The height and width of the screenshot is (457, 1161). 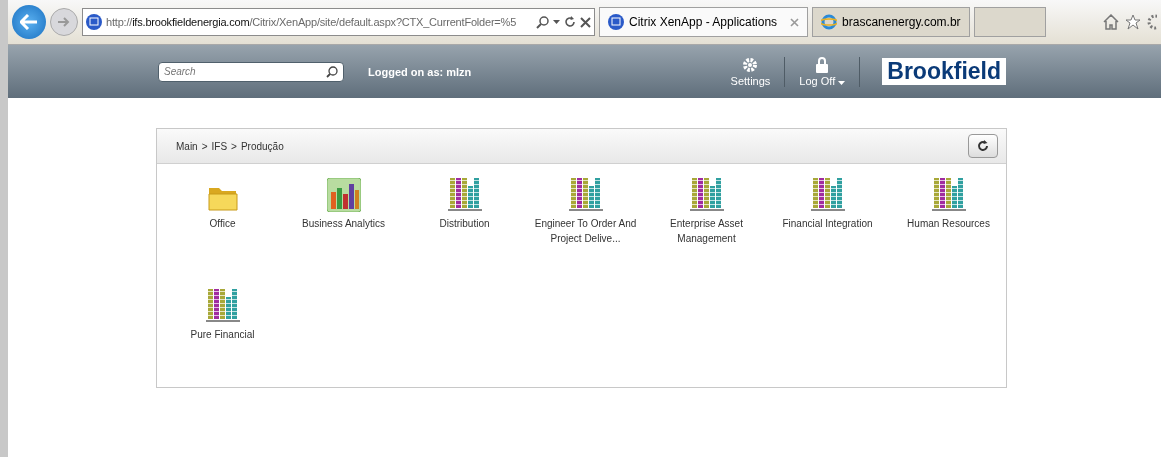 I want to click on settings-button: Settings, so click(x=751, y=71).